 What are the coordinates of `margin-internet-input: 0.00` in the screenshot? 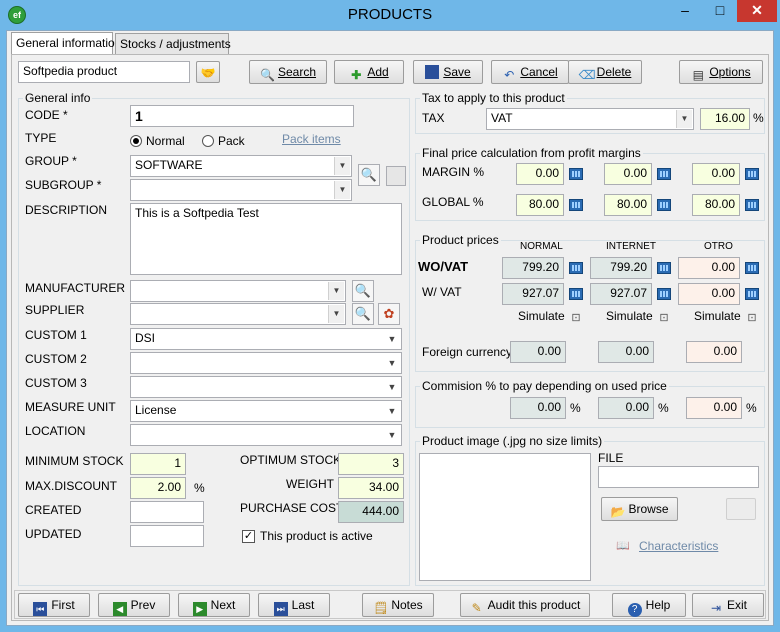 It's located at (628, 174).